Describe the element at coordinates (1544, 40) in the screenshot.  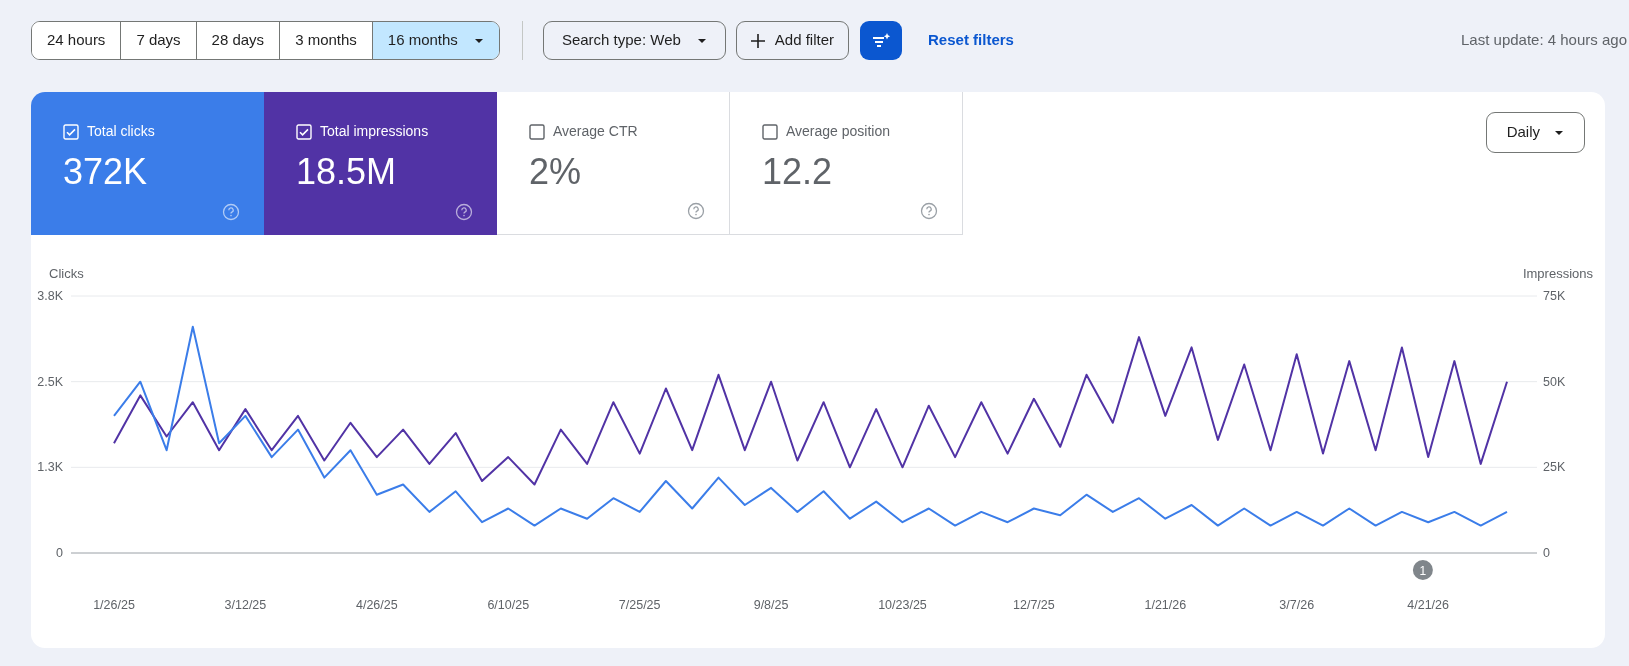
I see `last-update-text: Last update: 4 hours ago` at that location.